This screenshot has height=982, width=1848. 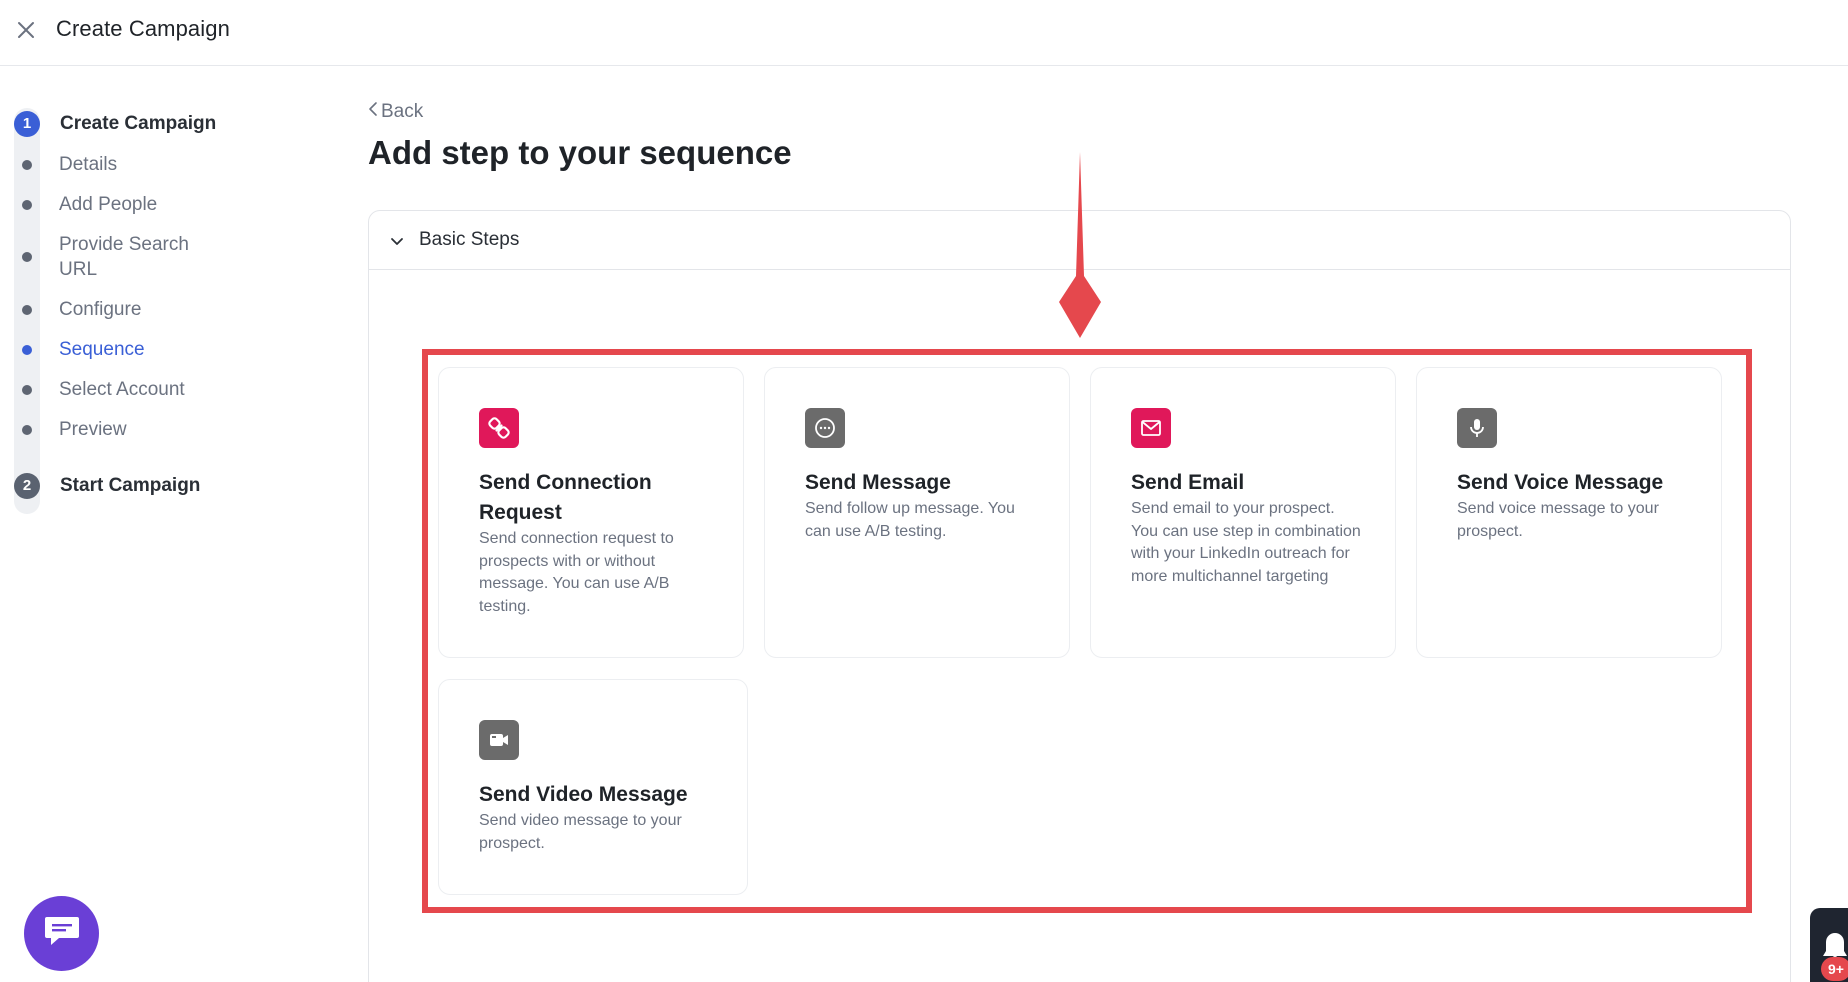 I want to click on step-label: Start Campaign, so click(x=130, y=485).